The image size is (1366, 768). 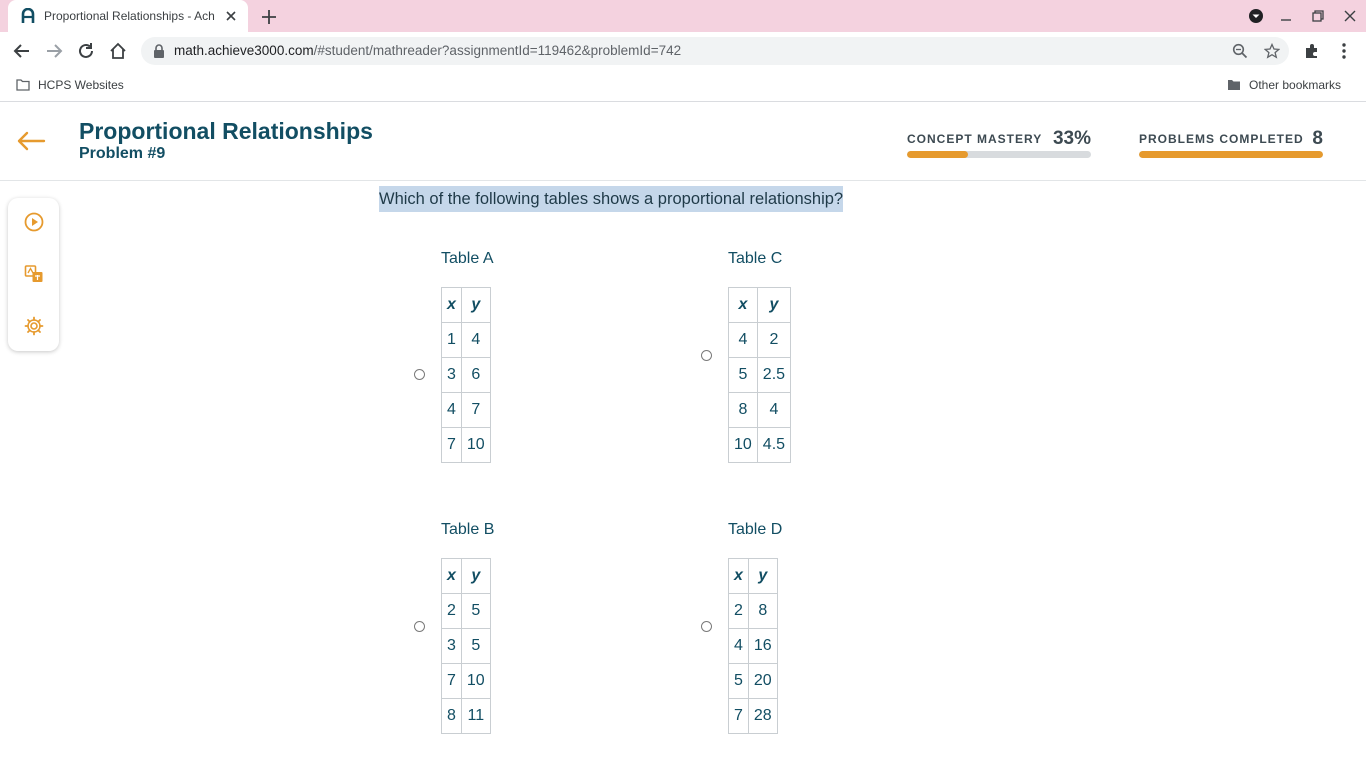 What do you see at coordinates (975, 139) in the screenshot?
I see `concept-mastery-label: CONCEPT MASTERY` at bounding box center [975, 139].